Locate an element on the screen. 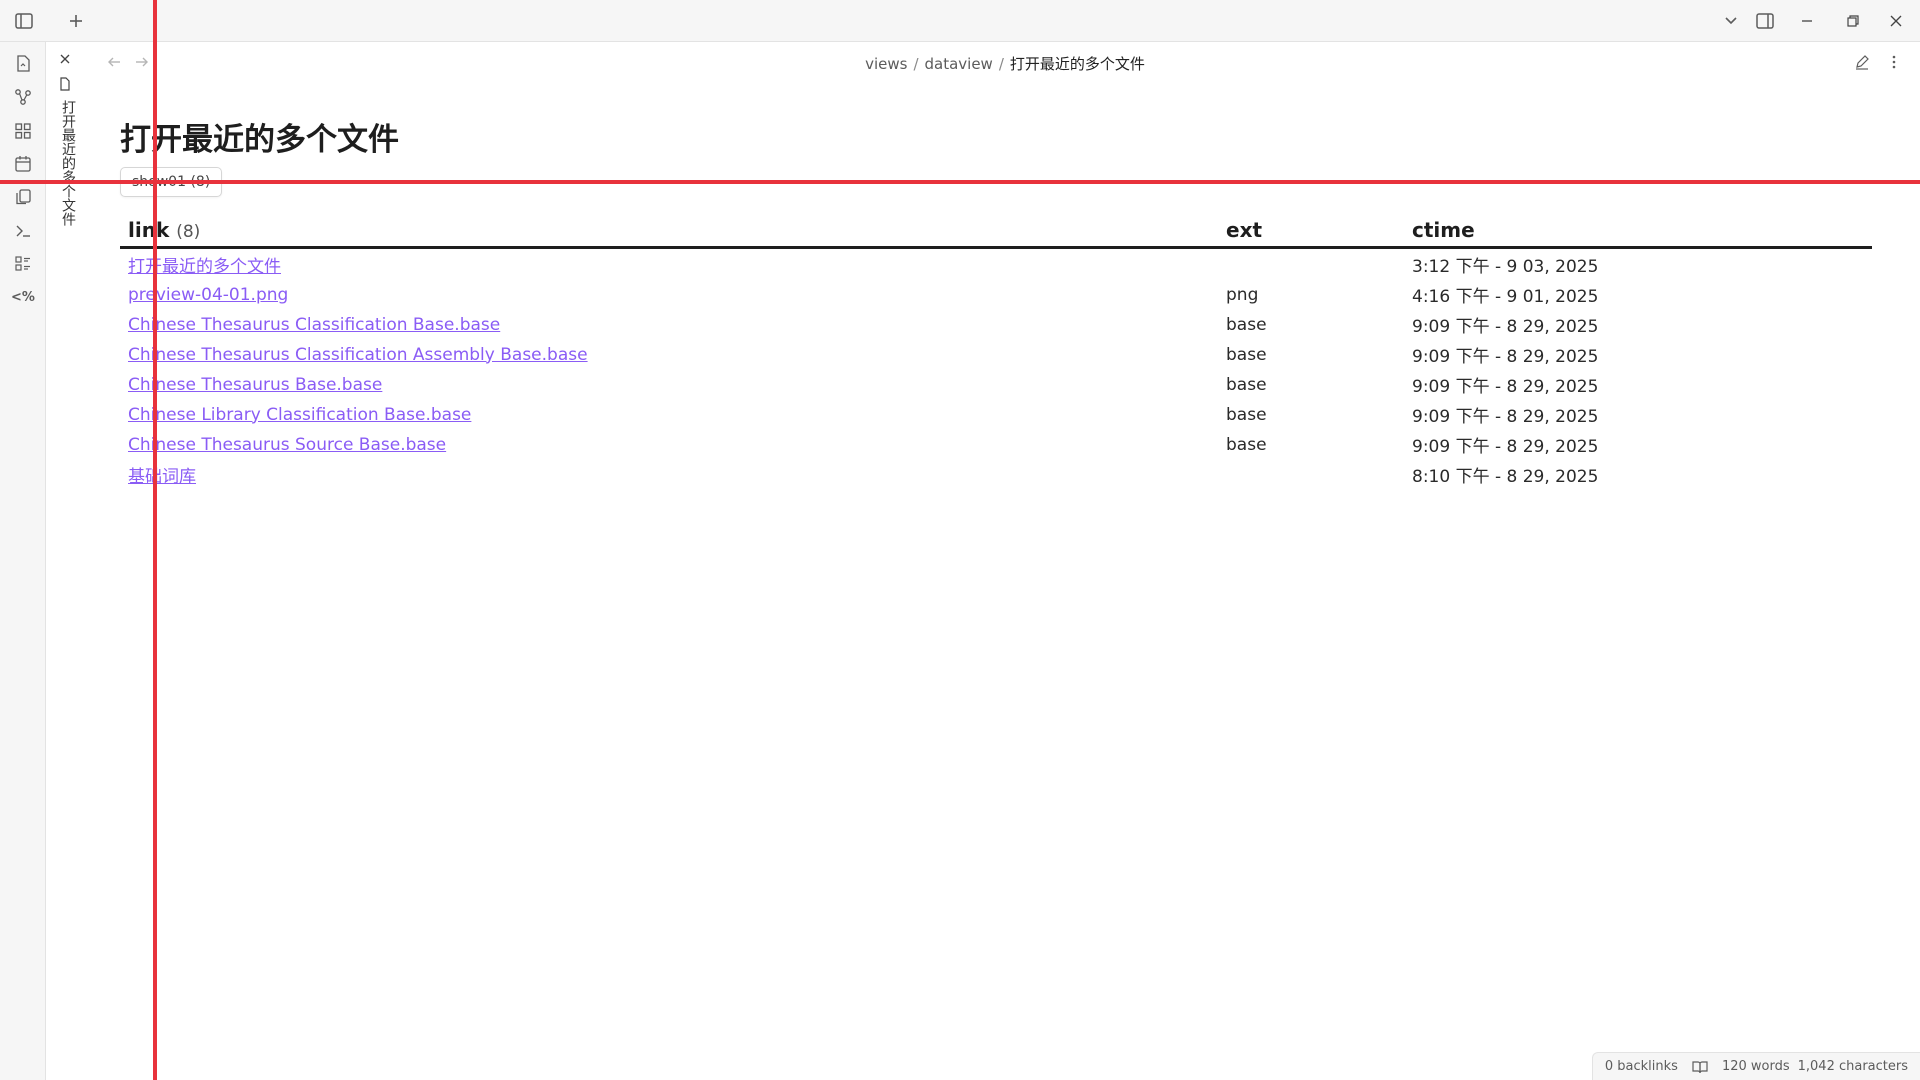 This screenshot has width=1920, height=1080. pencil-icon is located at coordinates (1862, 62).